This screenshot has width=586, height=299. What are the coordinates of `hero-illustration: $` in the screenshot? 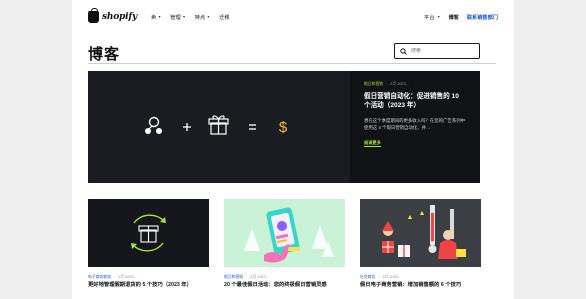 It's located at (216, 125).